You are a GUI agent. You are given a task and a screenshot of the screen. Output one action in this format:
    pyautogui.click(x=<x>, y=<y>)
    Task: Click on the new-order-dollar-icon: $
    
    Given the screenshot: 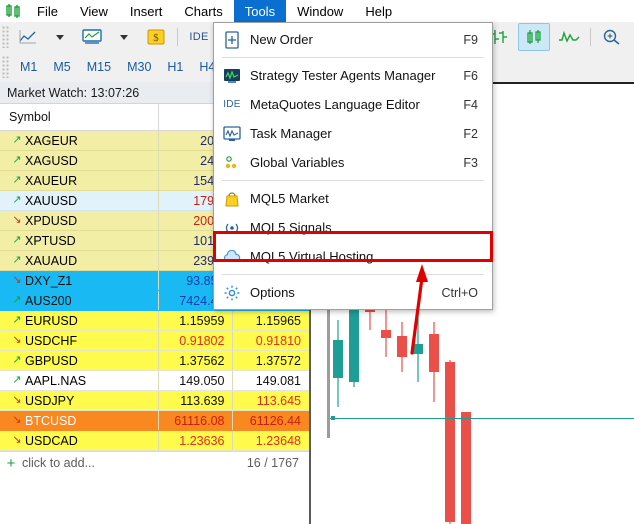 What is the action you would take?
    pyautogui.click(x=156, y=37)
    